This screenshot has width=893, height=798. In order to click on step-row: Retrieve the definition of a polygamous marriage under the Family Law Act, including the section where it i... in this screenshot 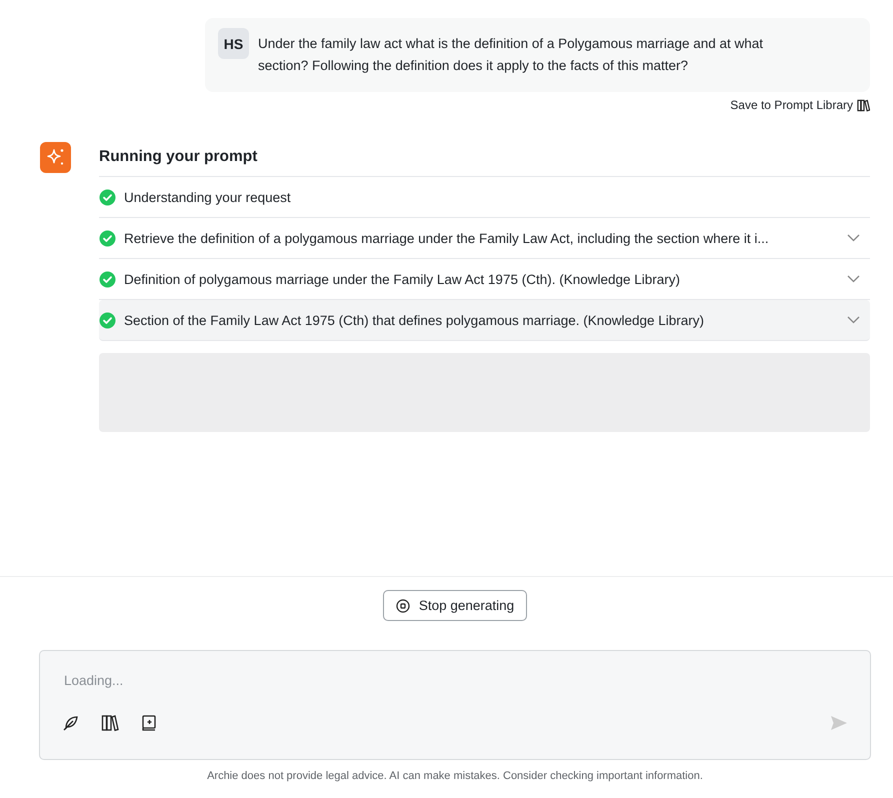, I will do `click(484, 238)`.